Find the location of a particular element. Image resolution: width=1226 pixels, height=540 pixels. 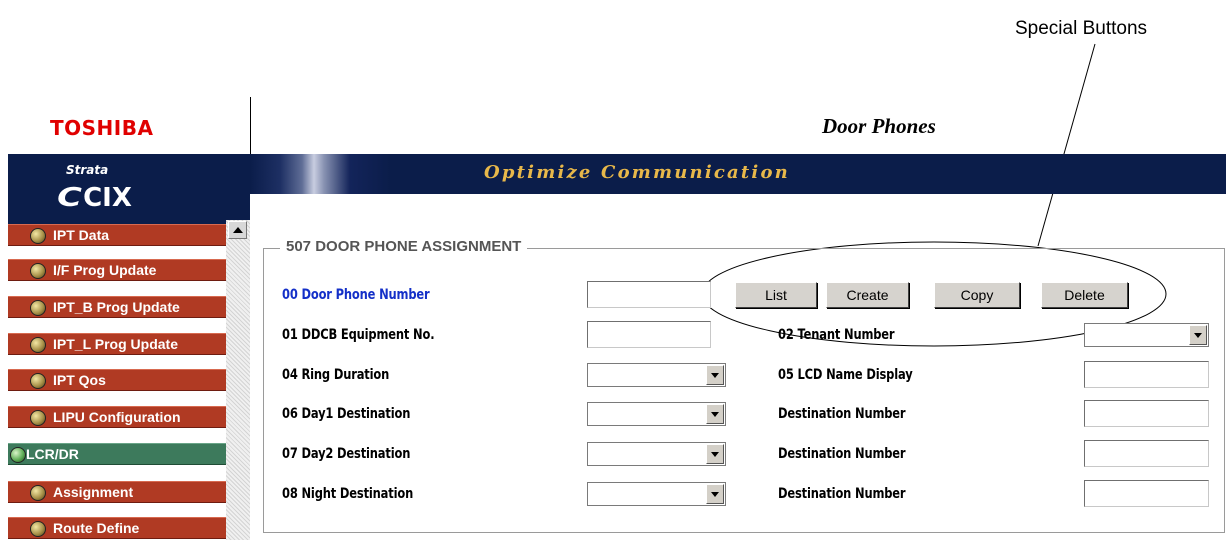

strata-logo-text: Strata is located at coordinates (87, 170).